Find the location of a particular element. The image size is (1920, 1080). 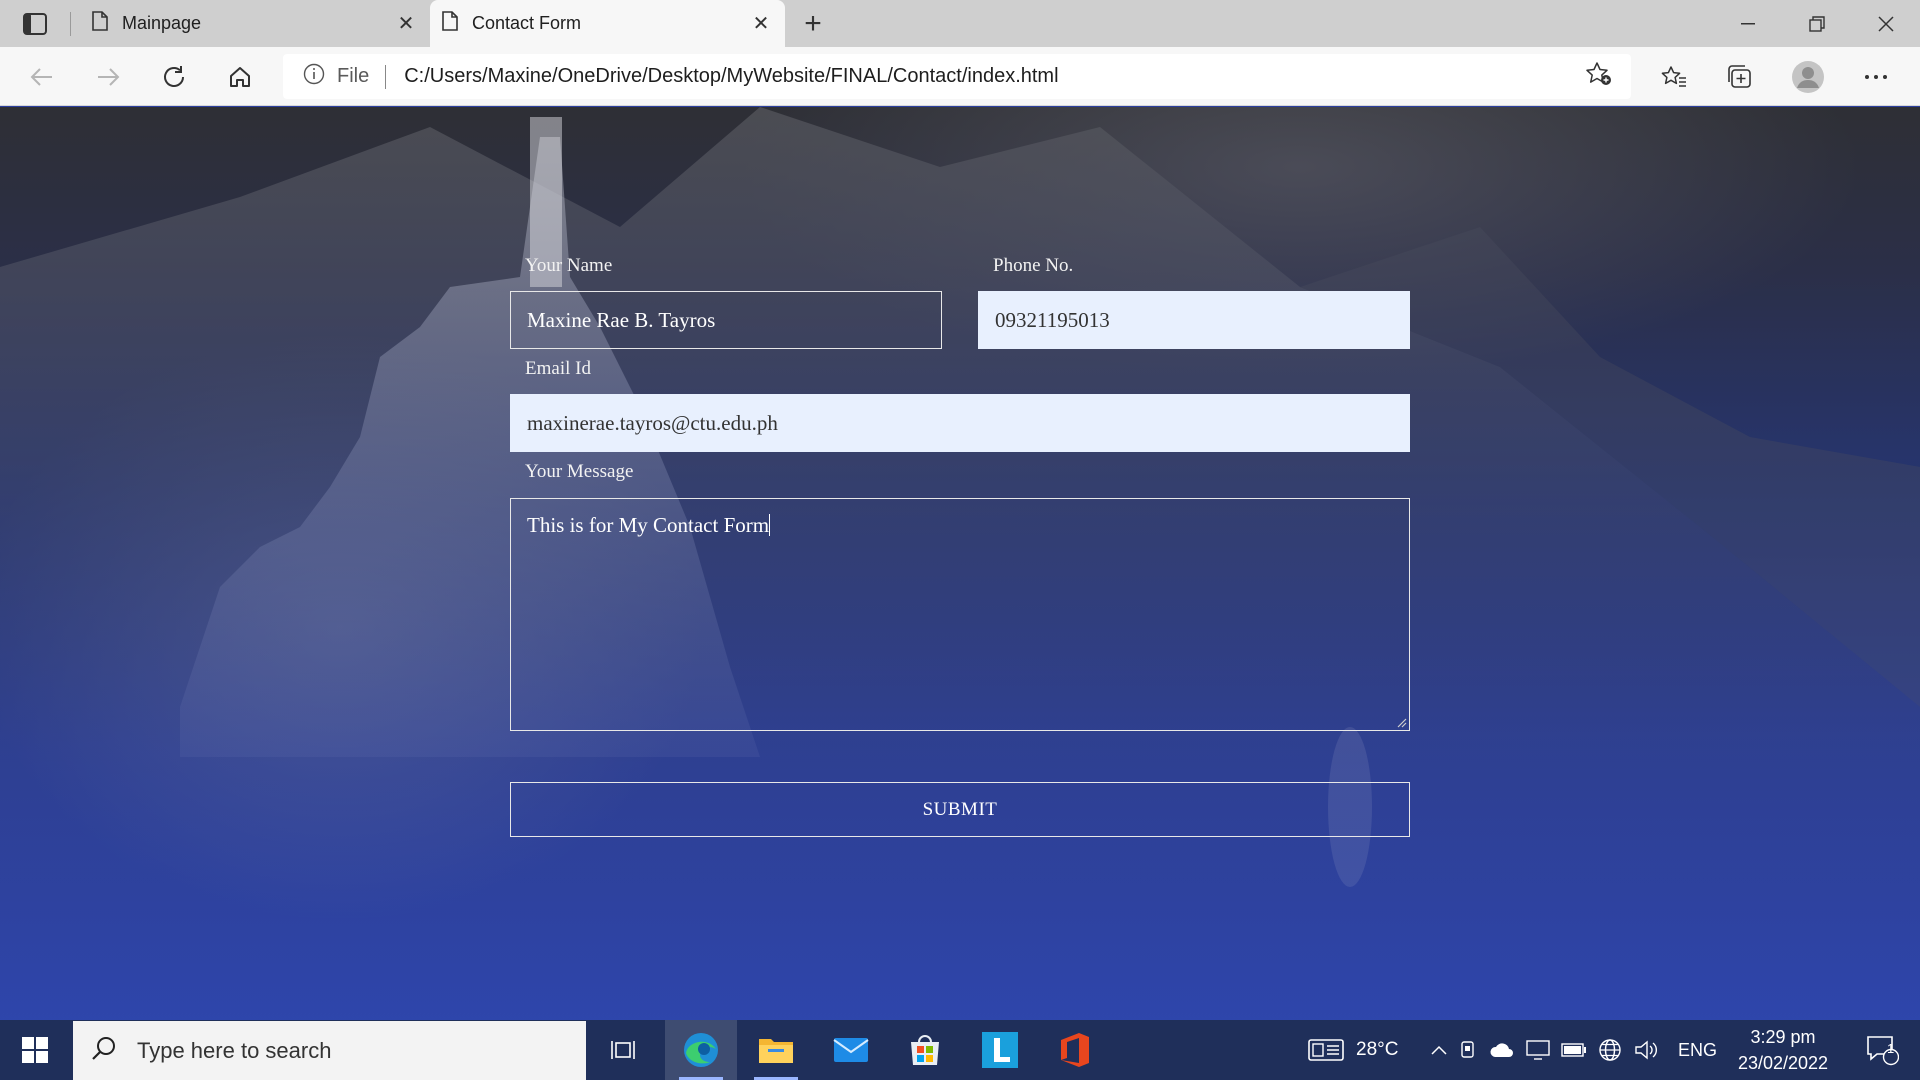

window-controls is located at coordinates (1816, 23).